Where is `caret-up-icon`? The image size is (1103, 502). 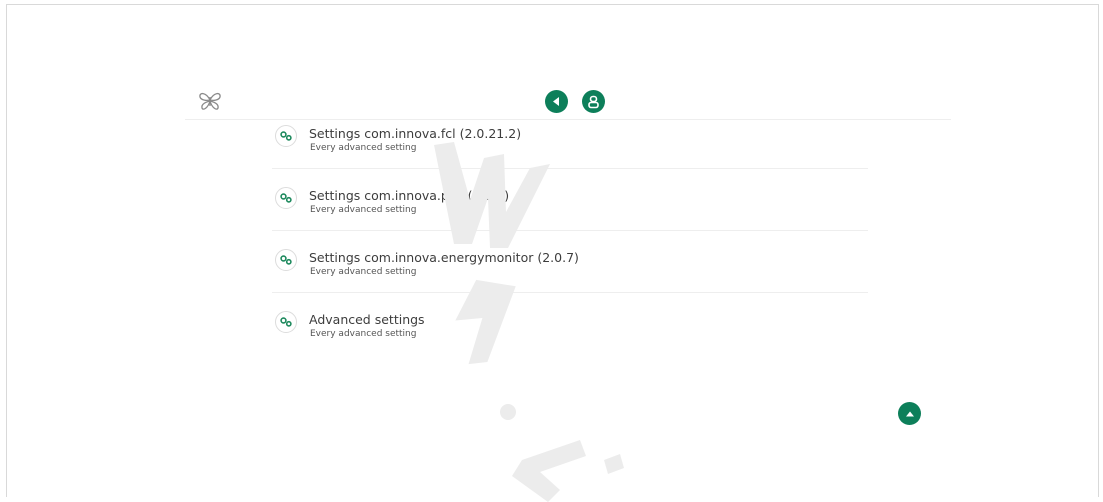 caret-up-icon is located at coordinates (909, 413).